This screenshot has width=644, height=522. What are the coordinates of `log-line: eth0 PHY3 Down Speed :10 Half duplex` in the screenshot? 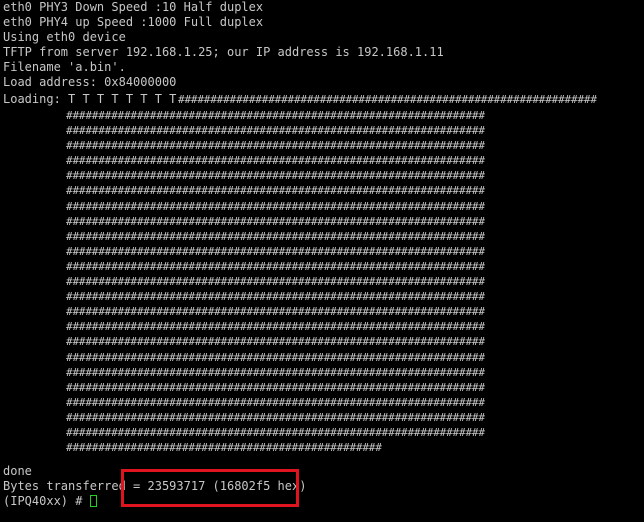 It's located at (133, 7).